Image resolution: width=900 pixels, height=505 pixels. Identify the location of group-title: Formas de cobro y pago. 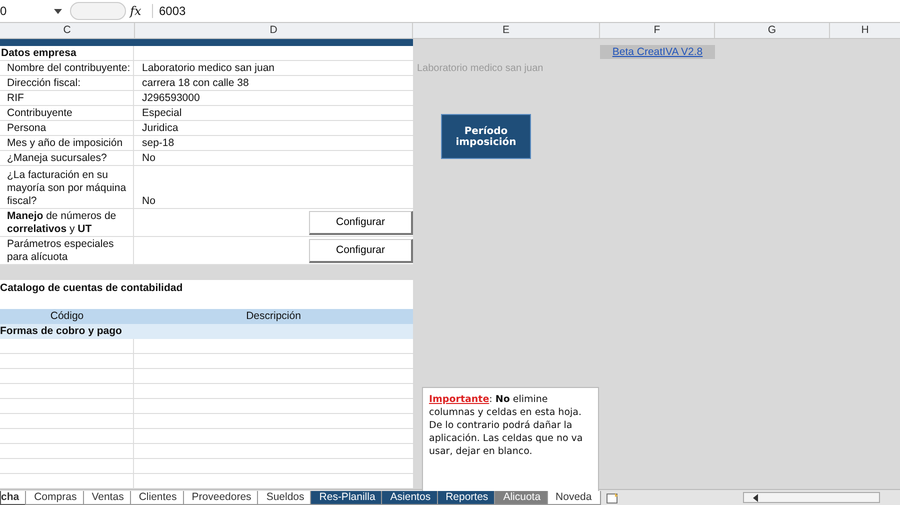
(61, 330).